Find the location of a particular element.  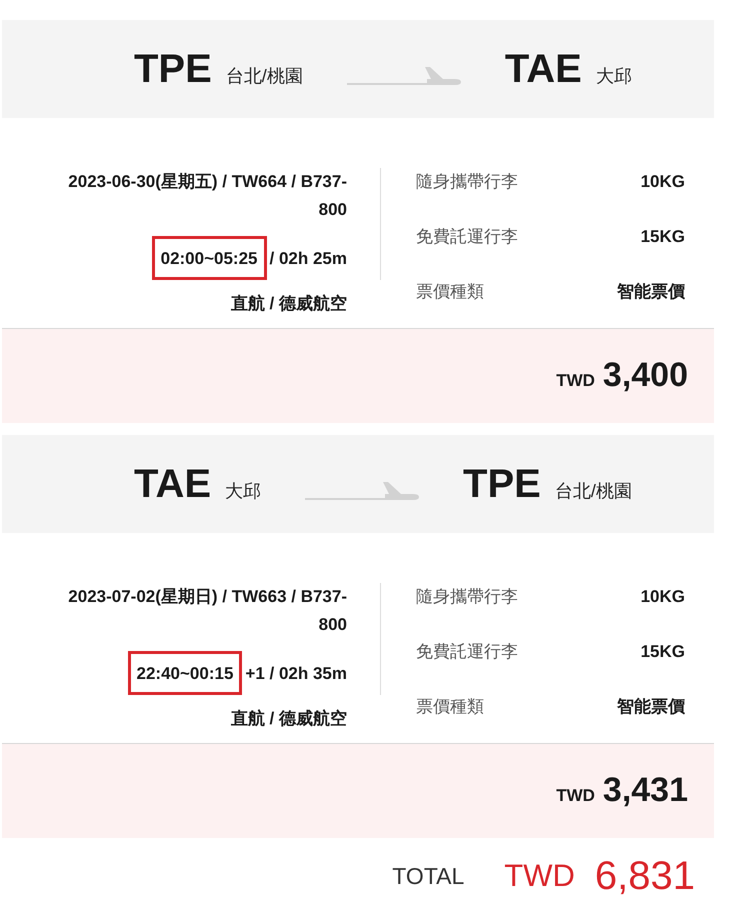

destination-city: 台北/桃園 is located at coordinates (593, 491).